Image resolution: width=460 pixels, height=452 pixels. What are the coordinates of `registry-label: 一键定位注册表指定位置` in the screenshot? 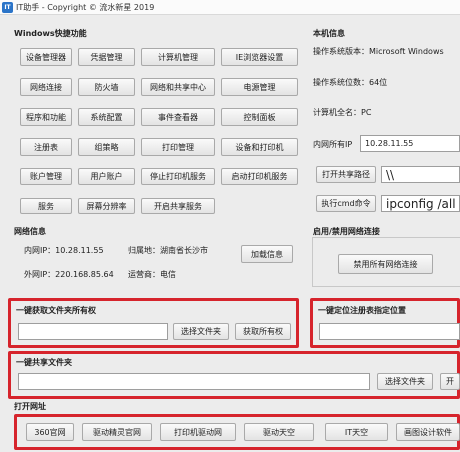 It's located at (362, 310).